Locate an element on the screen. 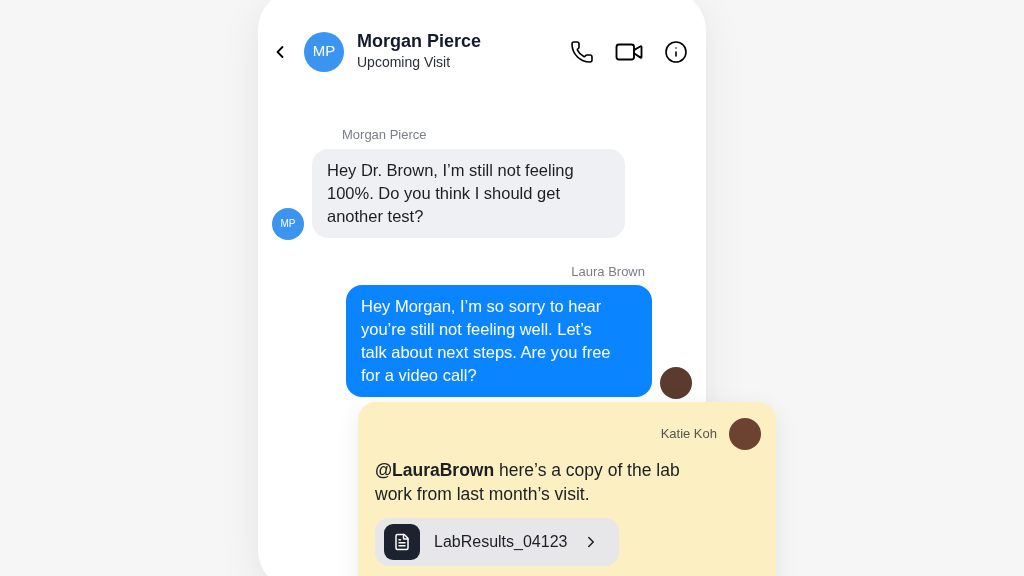 The height and width of the screenshot is (576, 1024). attachment-chip: LabResults_04123 is located at coordinates (497, 542).